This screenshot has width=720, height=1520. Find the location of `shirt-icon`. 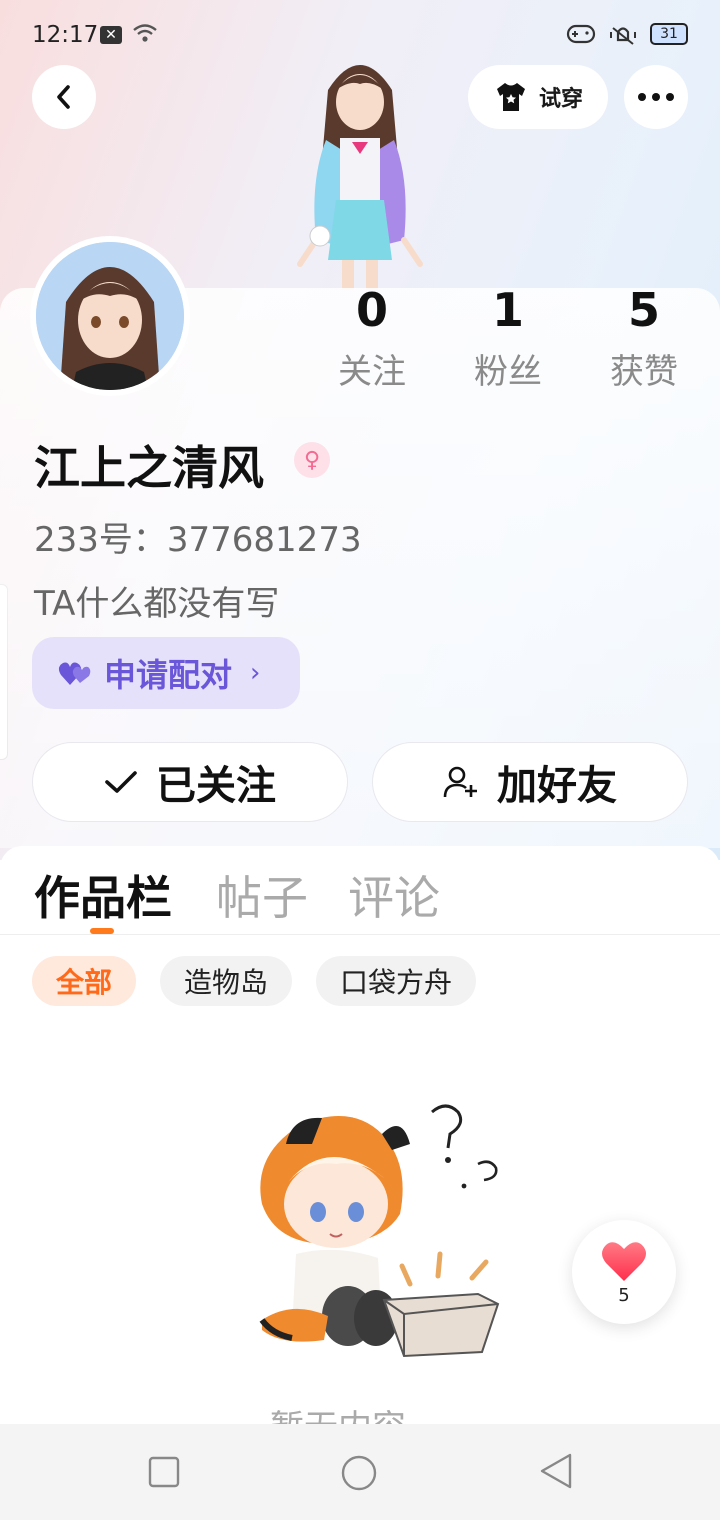

shirt-icon is located at coordinates (510, 97).